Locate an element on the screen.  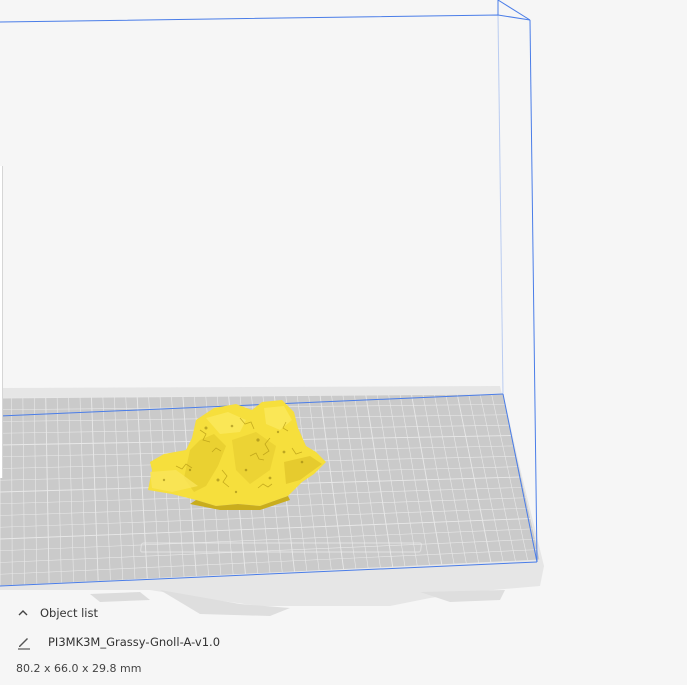
left-panel-edge is located at coordinates (1, 322).